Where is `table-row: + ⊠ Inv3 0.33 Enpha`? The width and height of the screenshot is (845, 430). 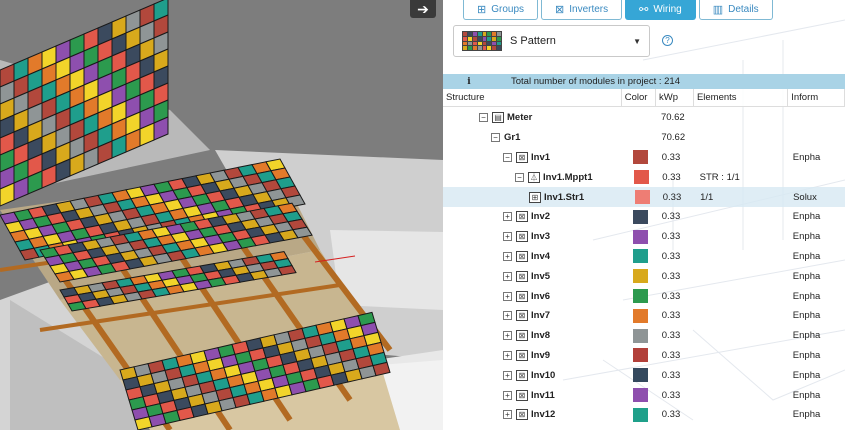
table-row: + ⊠ Inv3 0.33 Enpha is located at coordinates (644, 237).